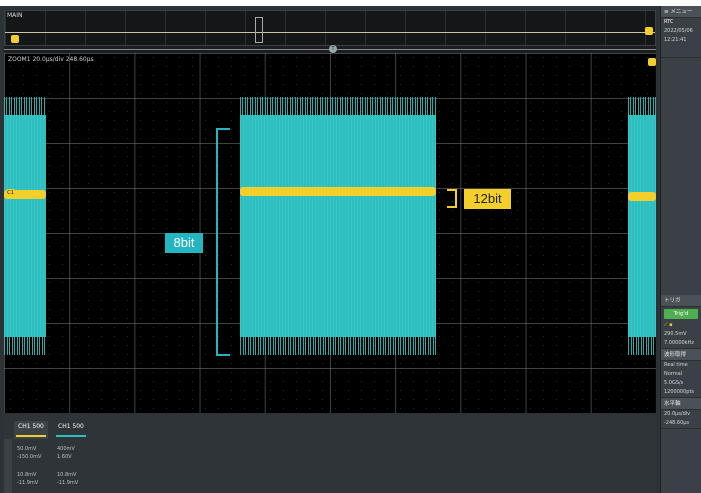 This screenshot has width=701, height=493. I want to click on menu-button: ≡ メニュー, so click(681, 12).